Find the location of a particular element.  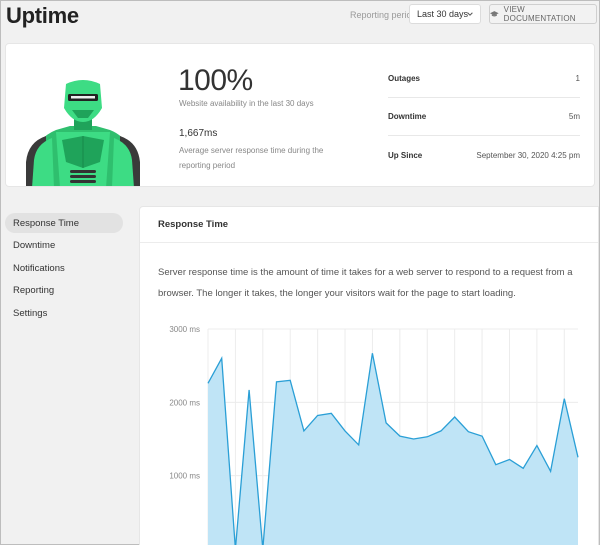

availability-description: Website availability in the last 30 days is located at coordinates (246, 103).